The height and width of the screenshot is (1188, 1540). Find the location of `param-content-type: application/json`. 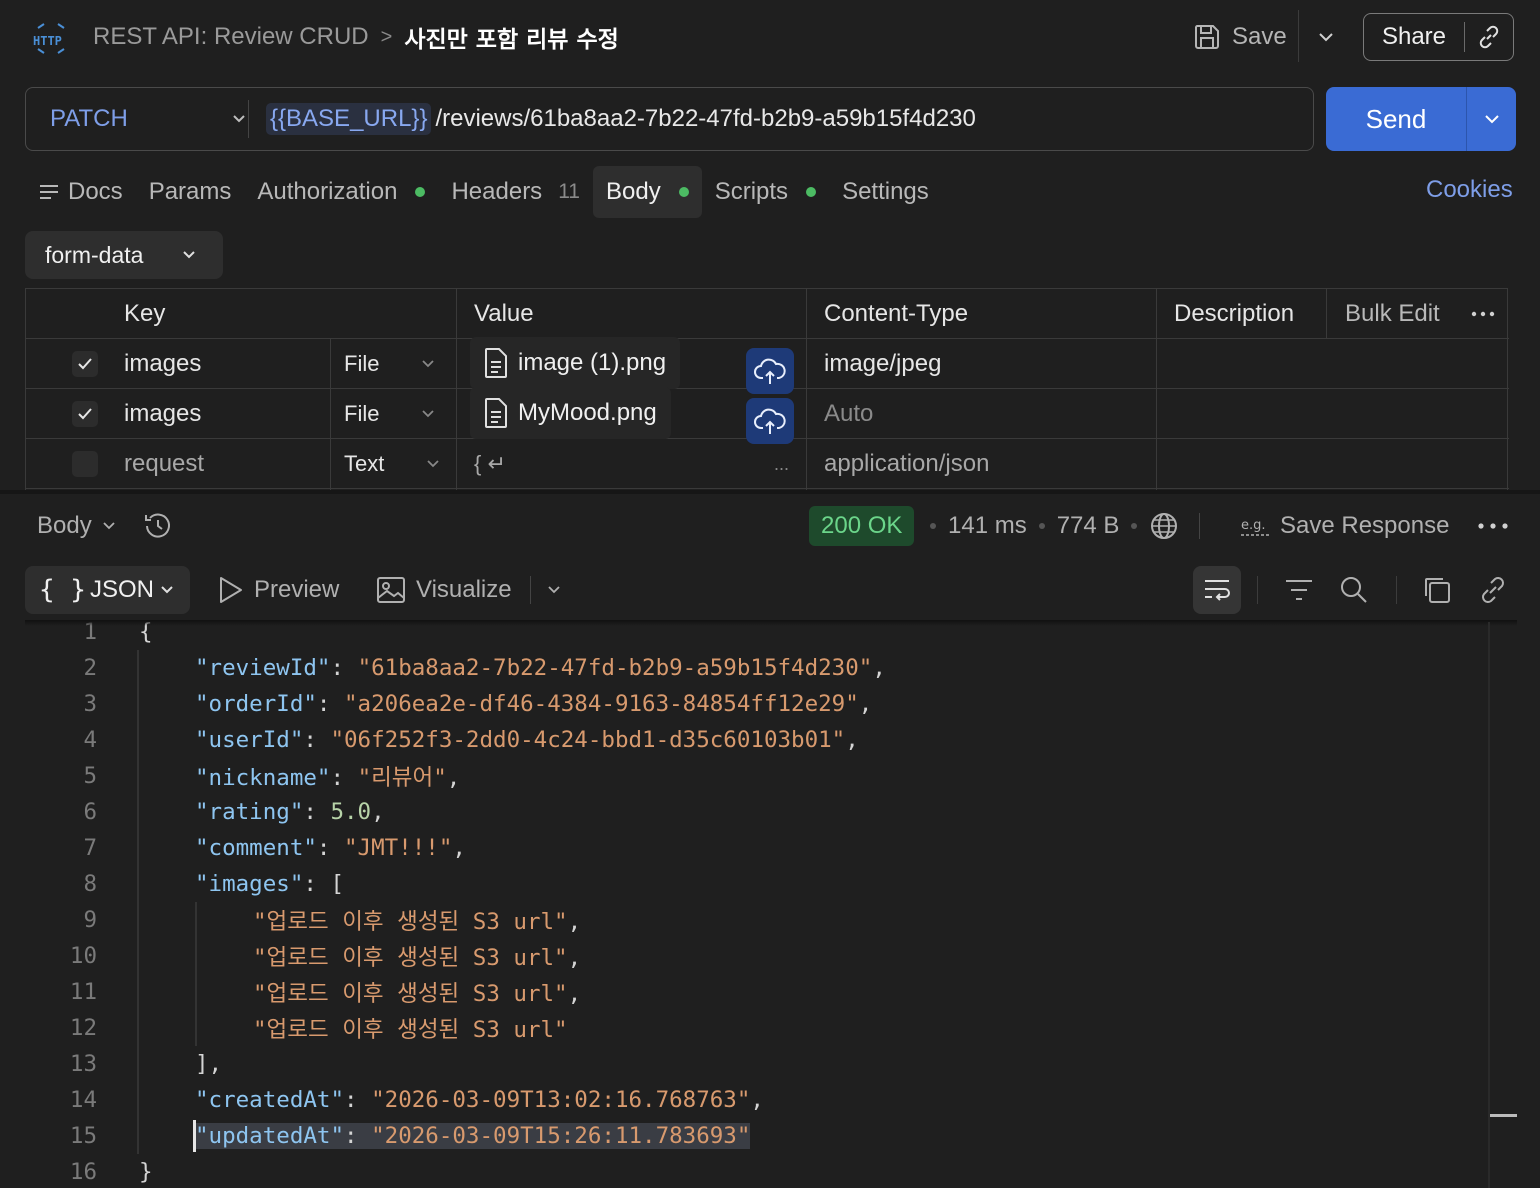

param-content-type: application/json is located at coordinates (906, 464).